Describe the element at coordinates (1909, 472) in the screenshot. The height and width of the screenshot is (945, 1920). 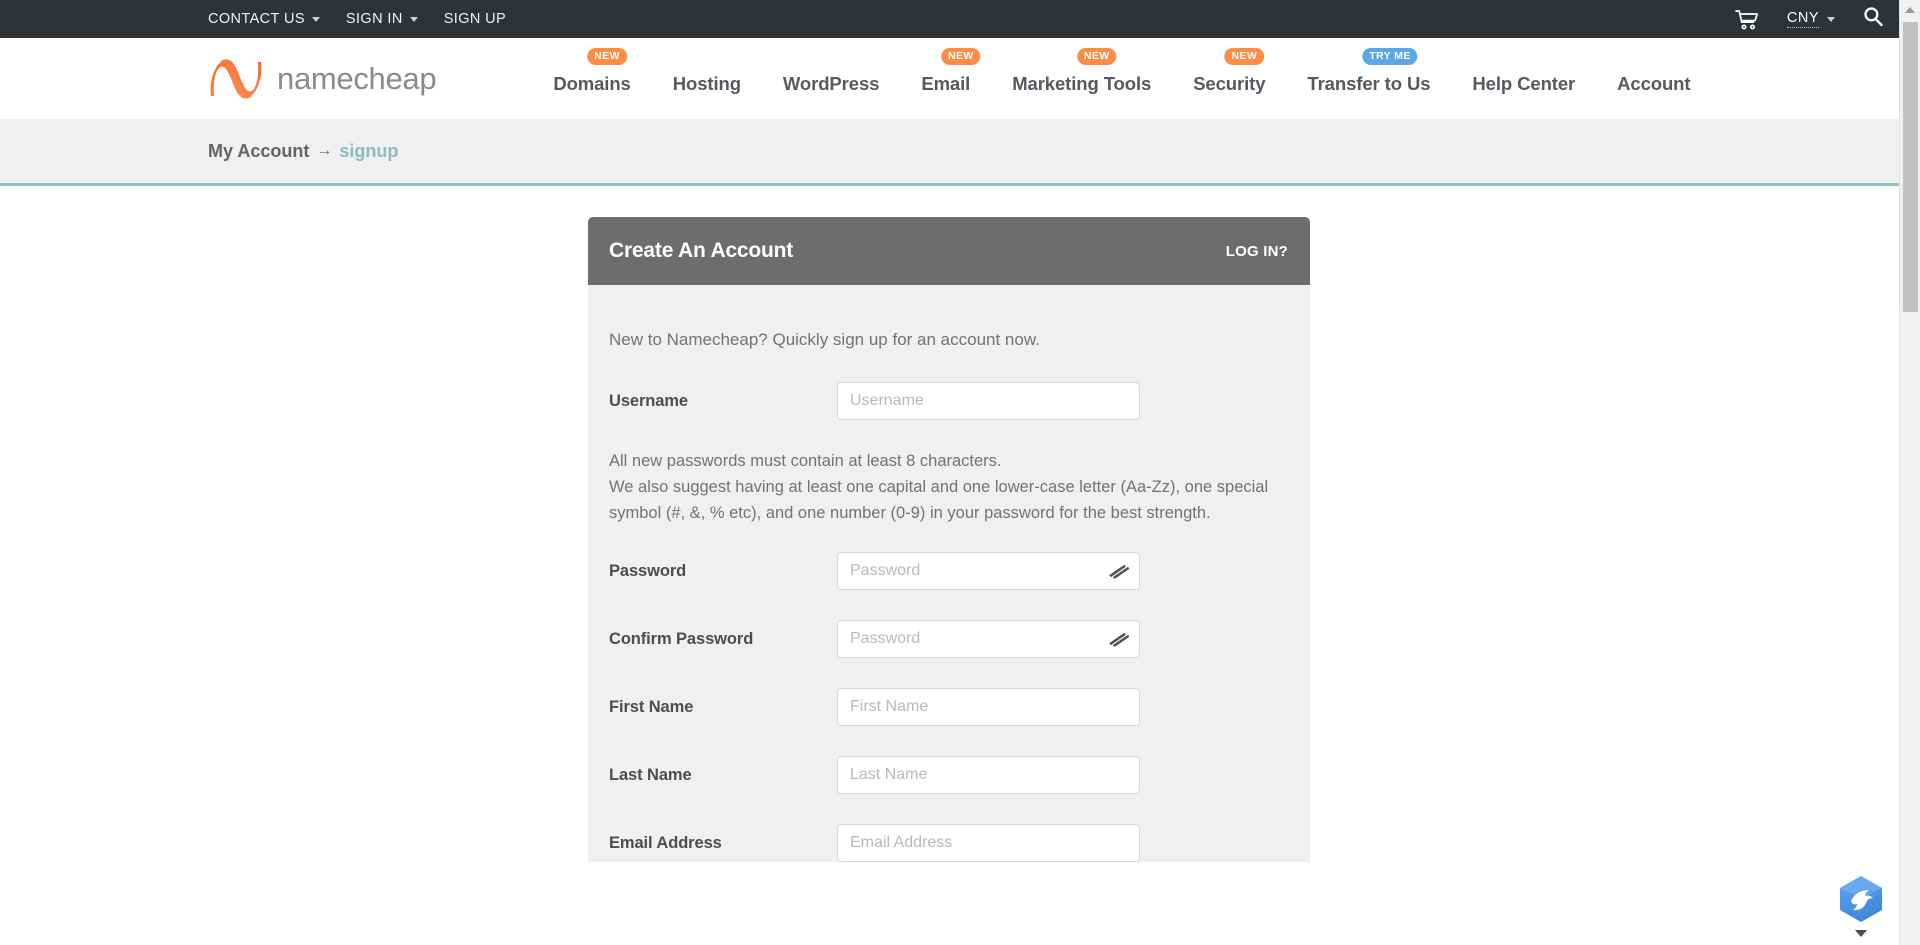
I see `page-scrollbar` at that location.